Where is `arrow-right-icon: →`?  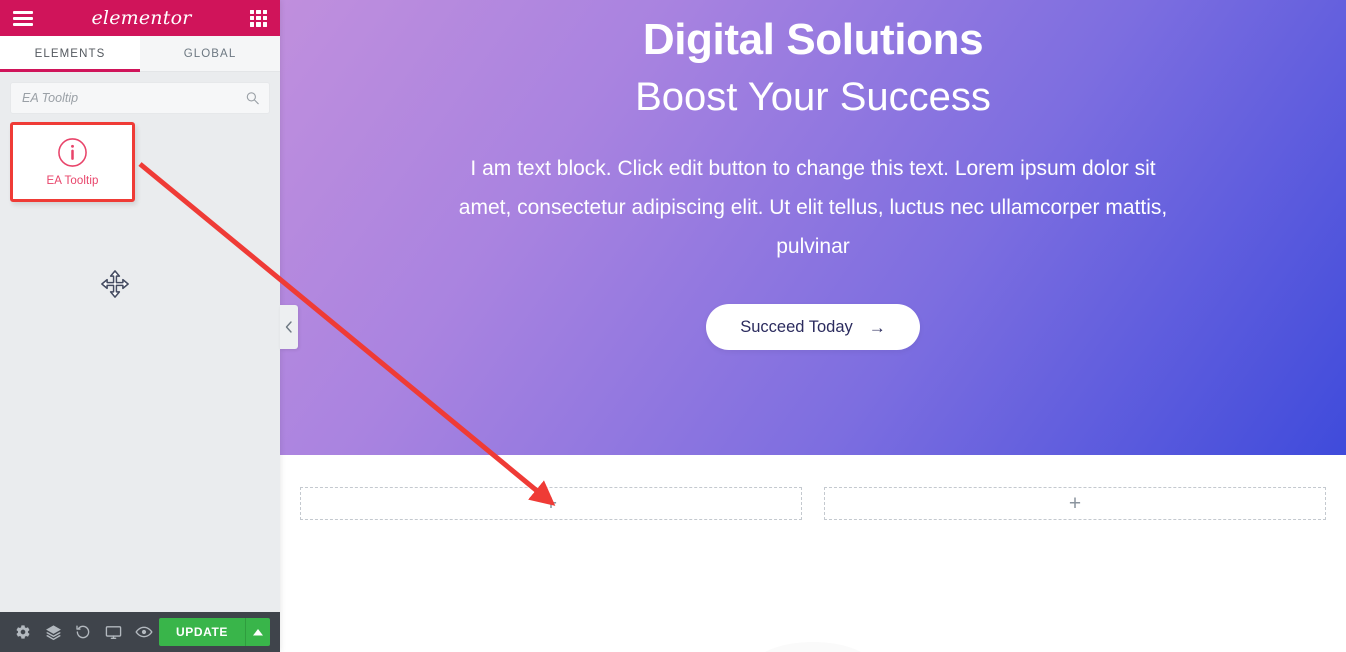 arrow-right-icon: → is located at coordinates (877, 327).